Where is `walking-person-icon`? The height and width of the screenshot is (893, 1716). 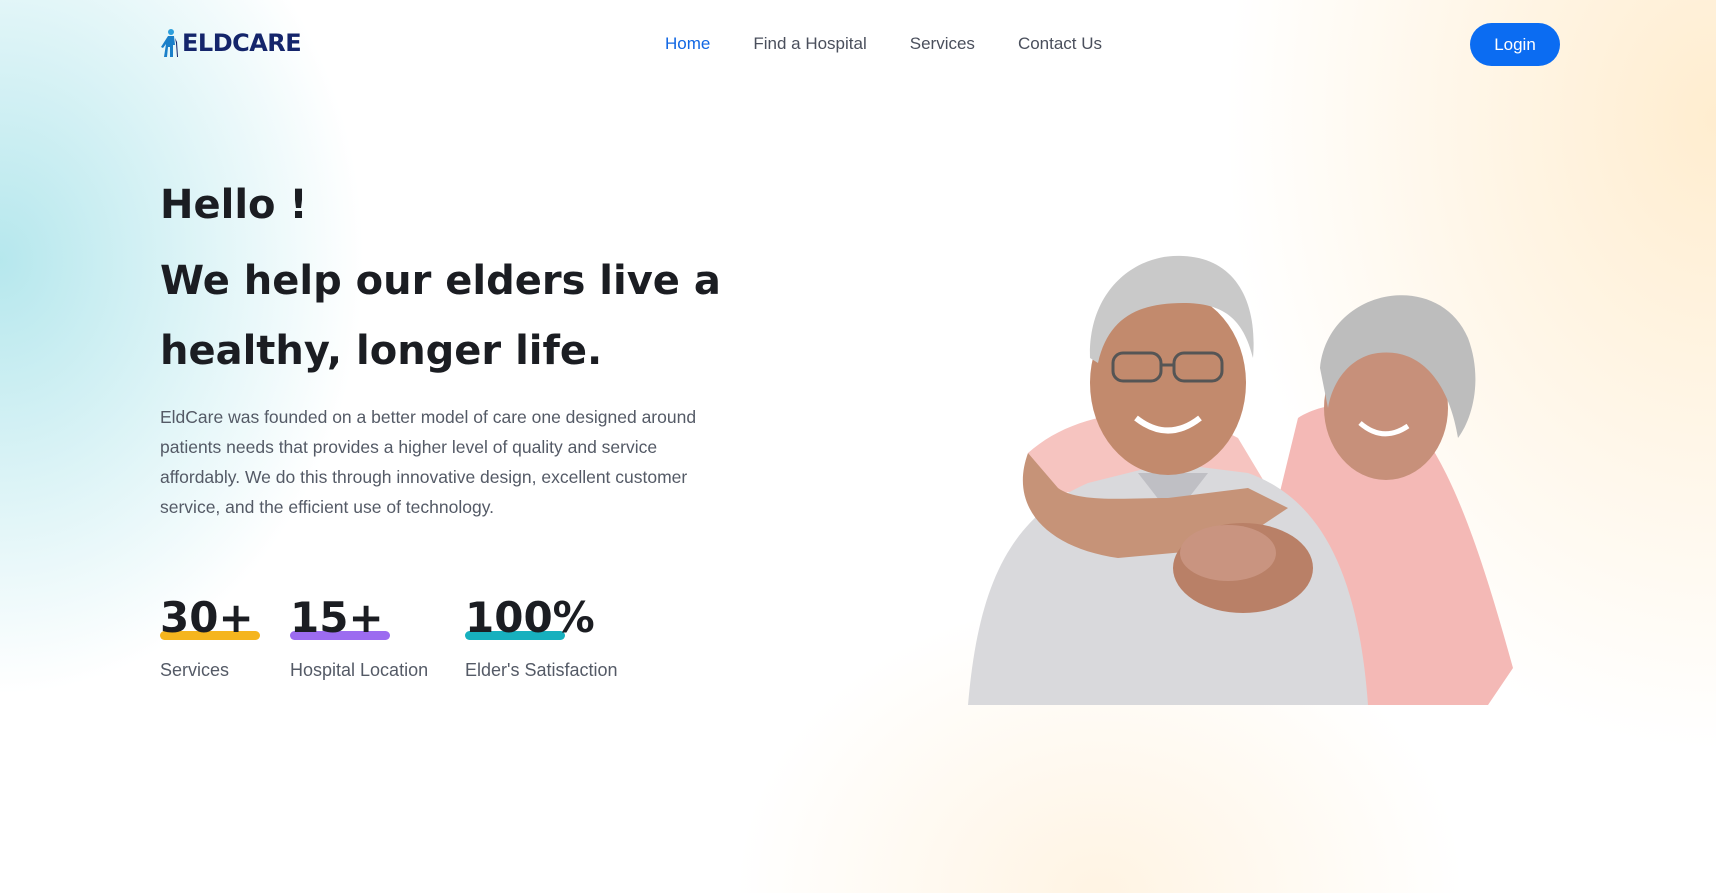 walking-person-icon is located at coordinates (169, 43).